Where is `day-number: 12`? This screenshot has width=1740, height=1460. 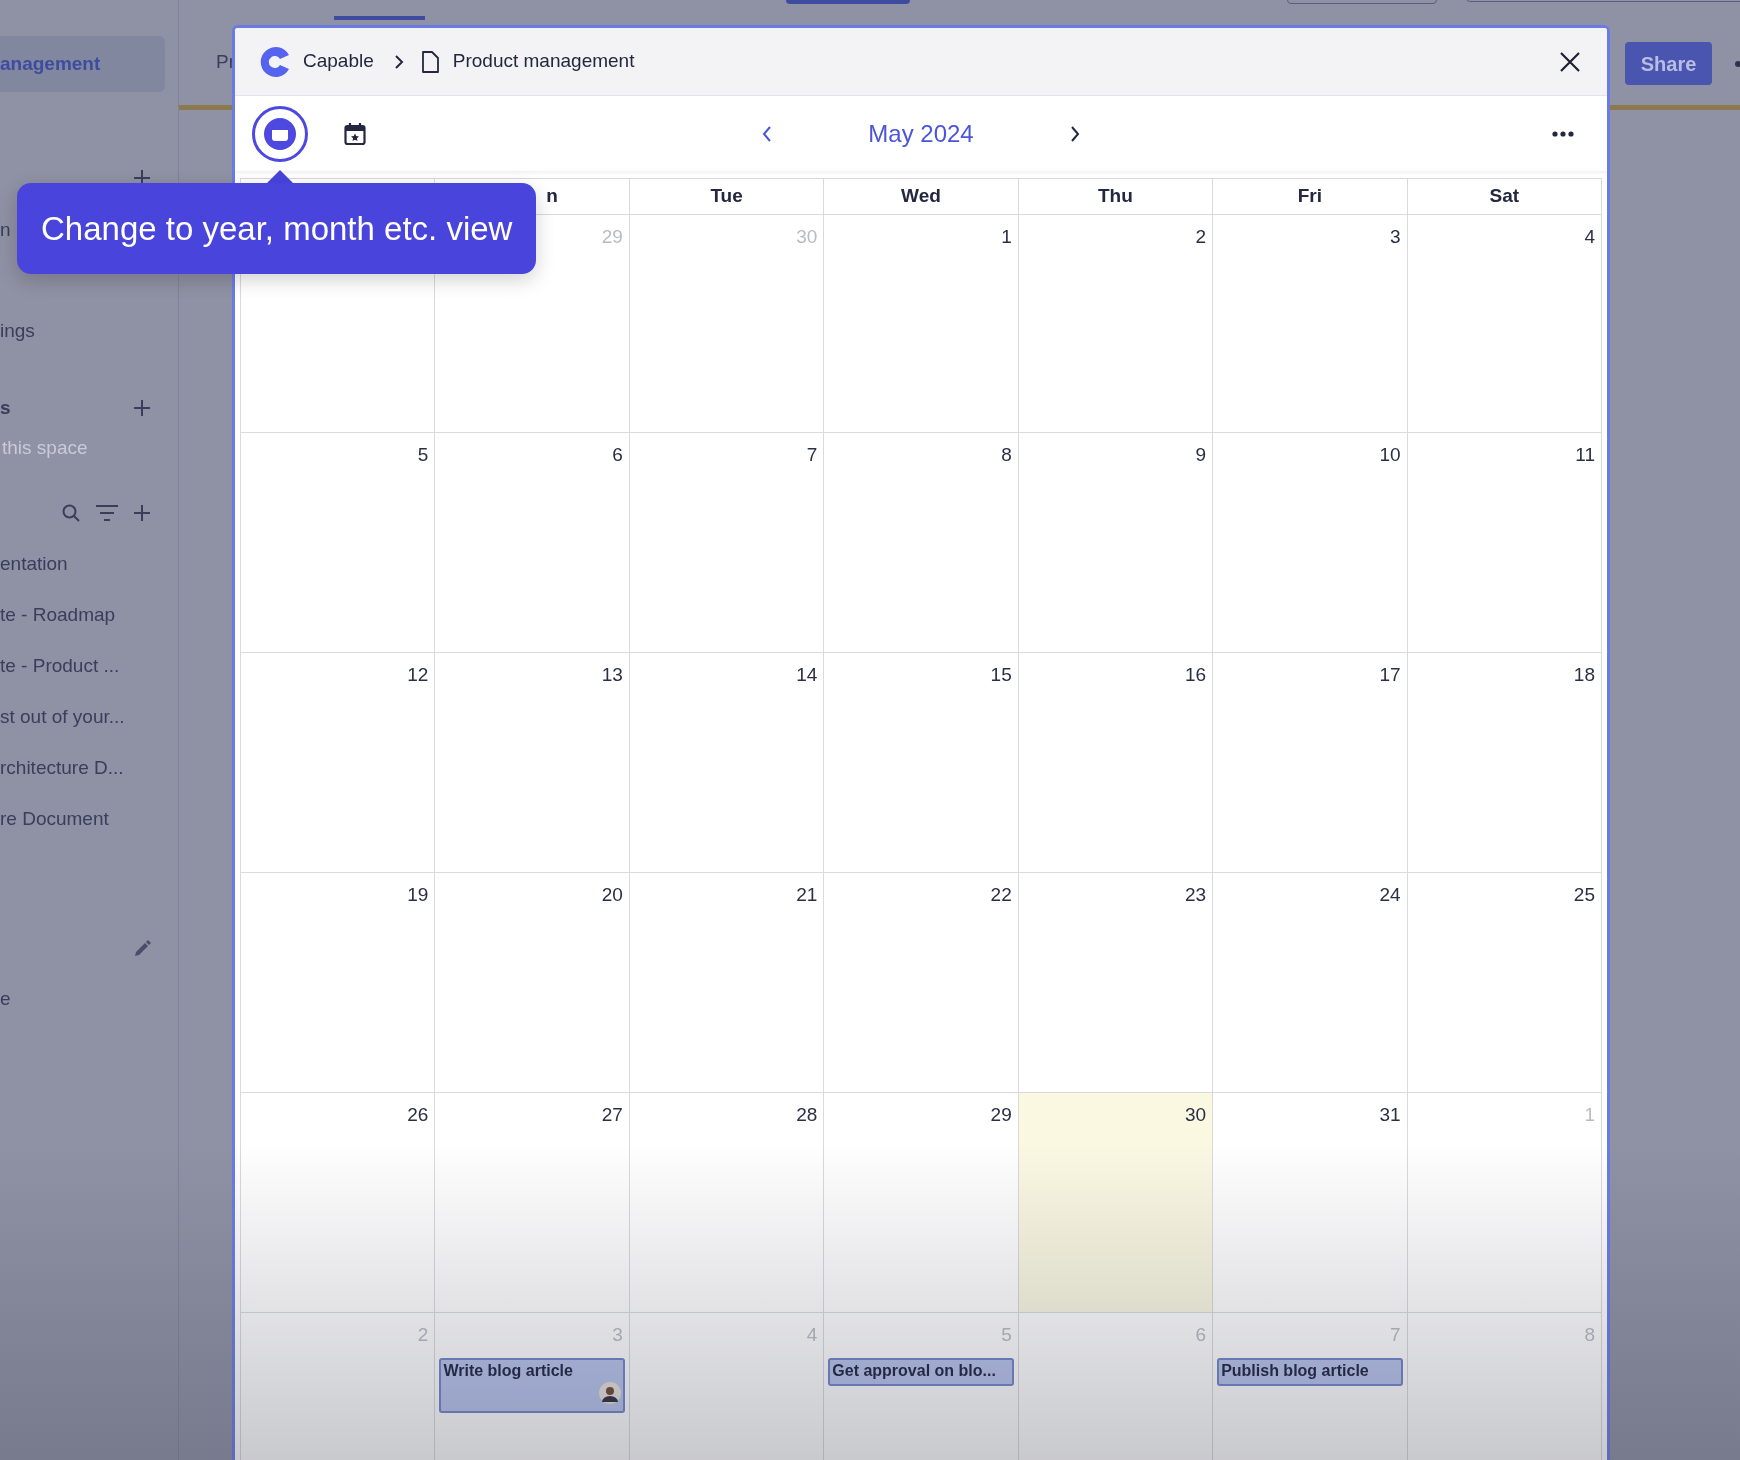
day-number: 12 is located at coordinates (418, 675).